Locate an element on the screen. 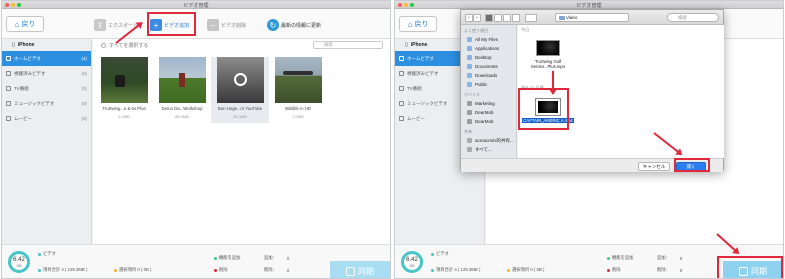  drive-icon is located at coordinates (469, 121).